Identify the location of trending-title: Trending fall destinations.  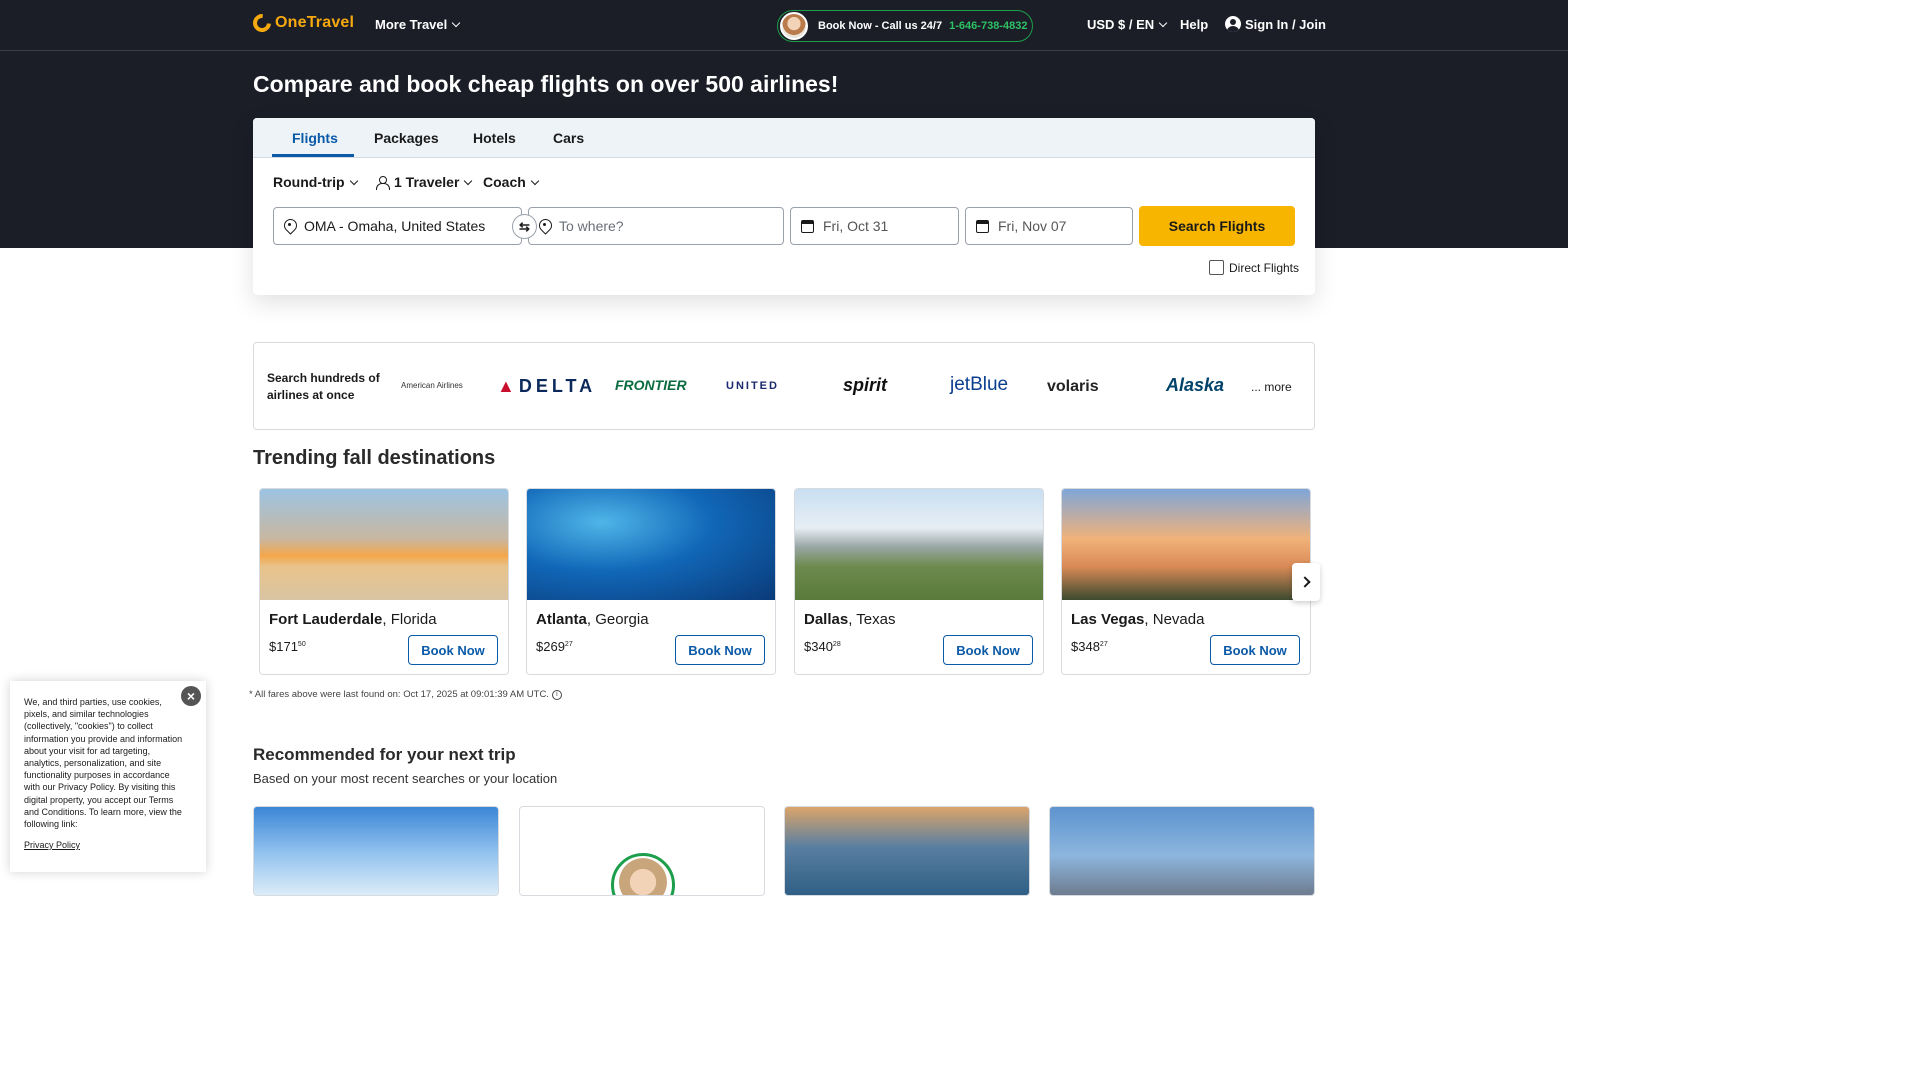
(374, 458).